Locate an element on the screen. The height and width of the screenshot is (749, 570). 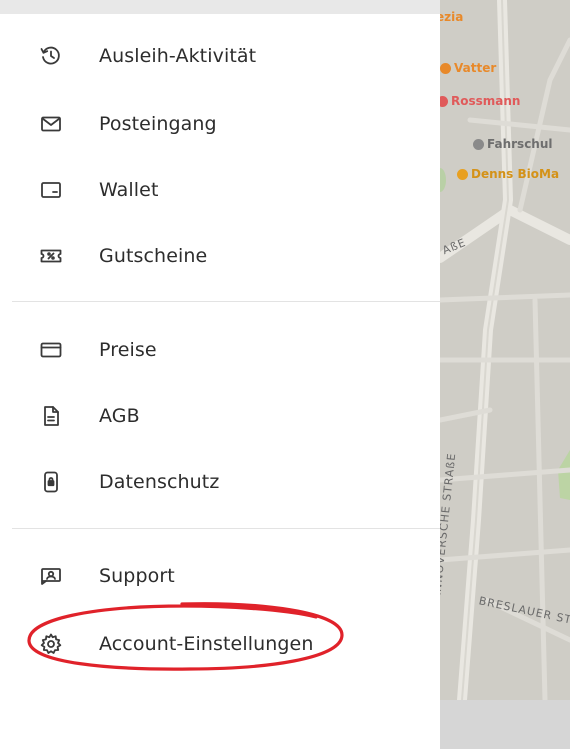
menu-item-posteingang: Posteingang is located at coordinates (220, 124).